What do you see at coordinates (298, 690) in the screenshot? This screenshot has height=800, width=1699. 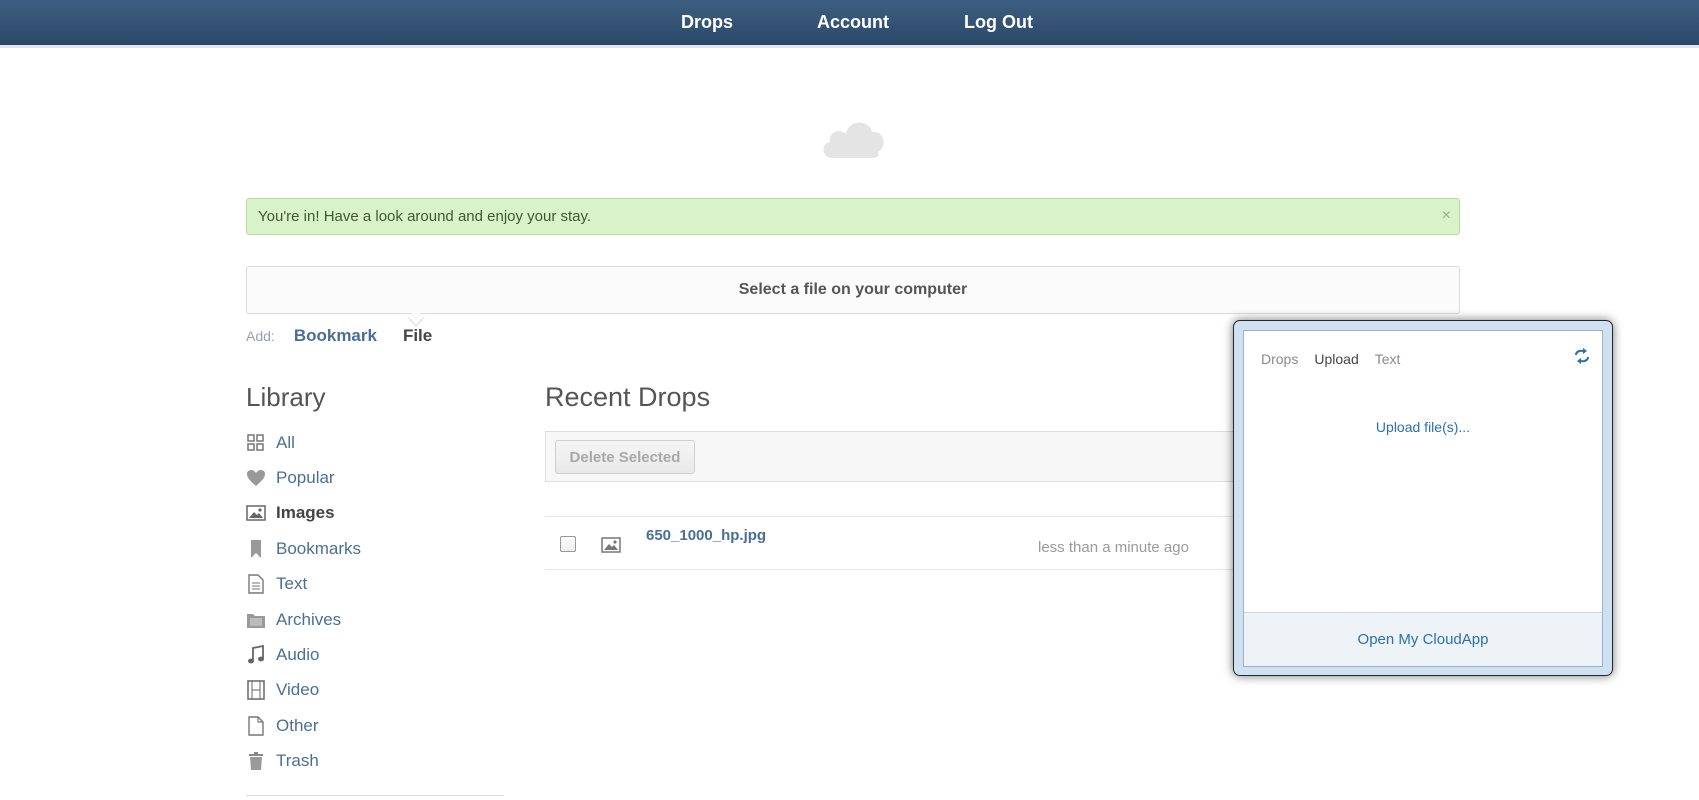 I see `library-item-label: Video` at bounding box center [298, 690].